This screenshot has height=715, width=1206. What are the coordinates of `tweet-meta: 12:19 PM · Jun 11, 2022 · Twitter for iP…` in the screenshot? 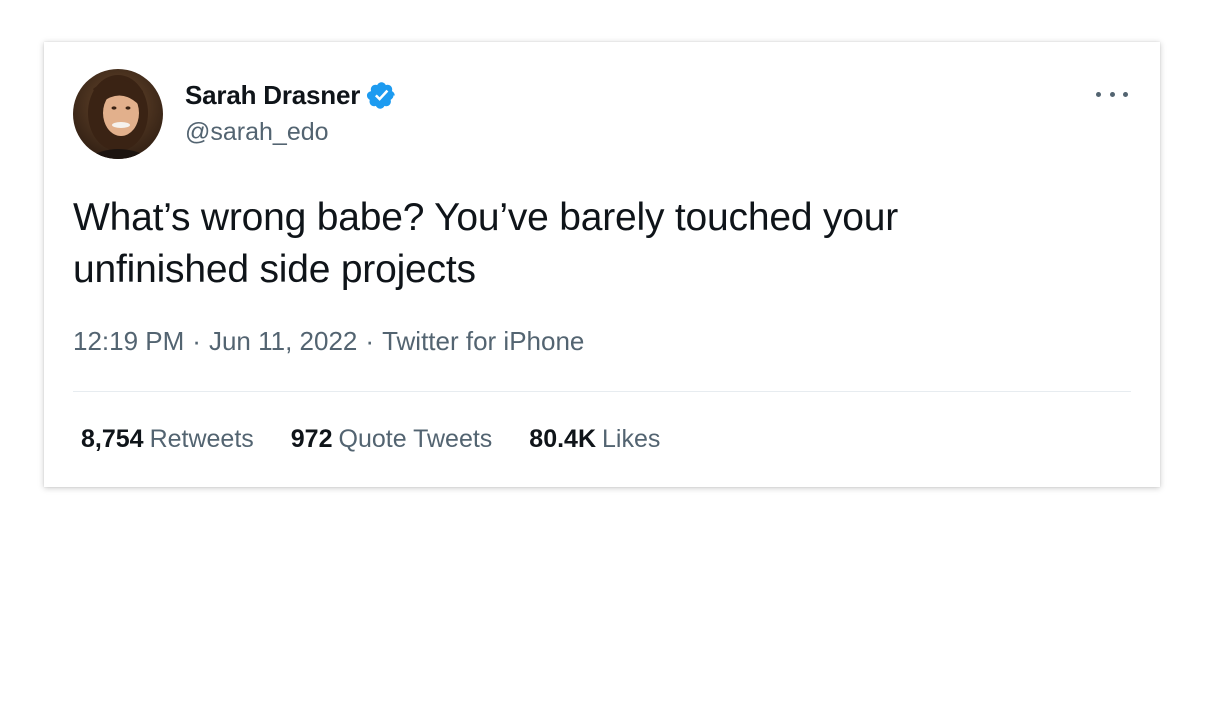 It's located at (328, 341).